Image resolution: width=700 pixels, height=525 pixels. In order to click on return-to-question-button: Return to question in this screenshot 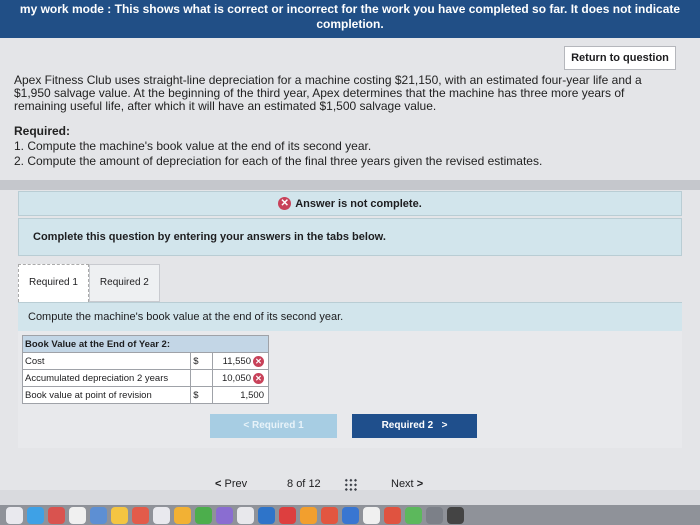, I will do `click(620, 58)`.